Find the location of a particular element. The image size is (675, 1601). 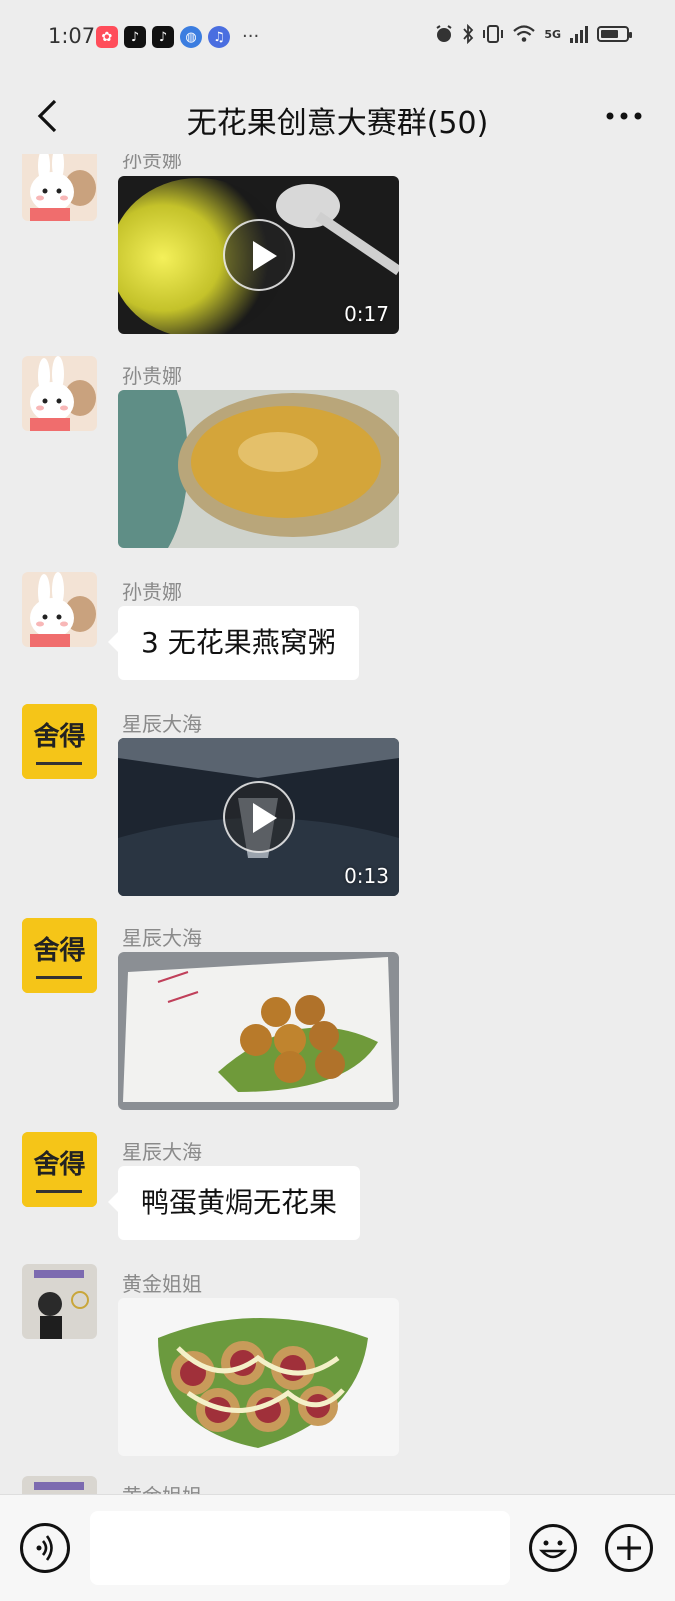

more-notifications-icon: ··· is located at coordinates (251, 36).